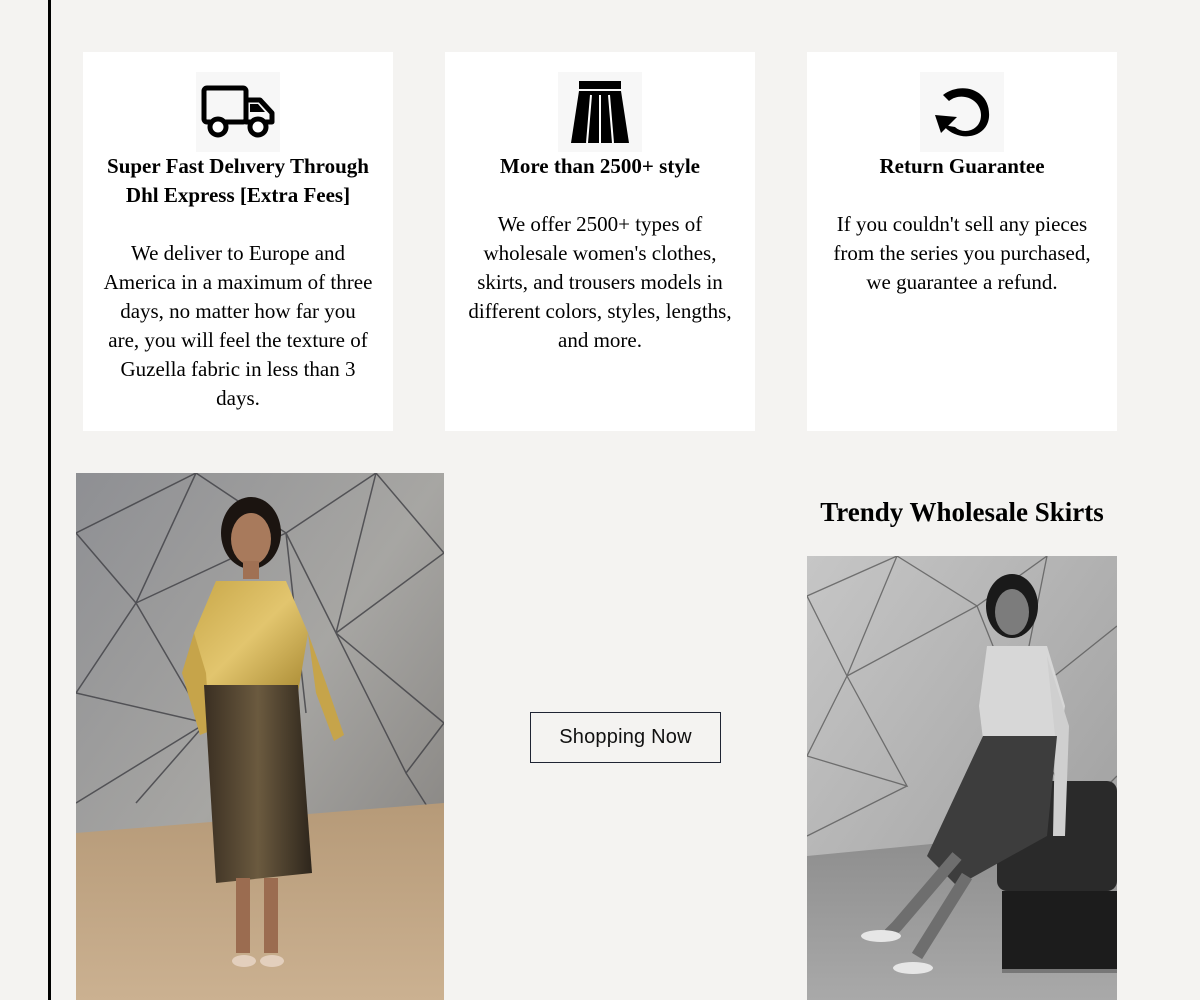  Describe the element at coordinates (625, 737) in the screenshot. I see `shopping-now-button: Shopping Now` at that location.